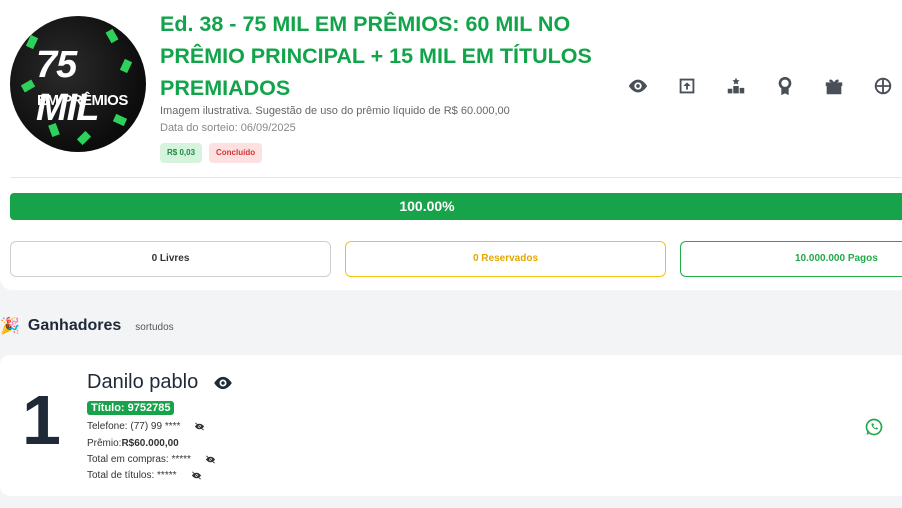  I want to click on winner-total-purchases: Total em compras: *****, so click(139, 459).